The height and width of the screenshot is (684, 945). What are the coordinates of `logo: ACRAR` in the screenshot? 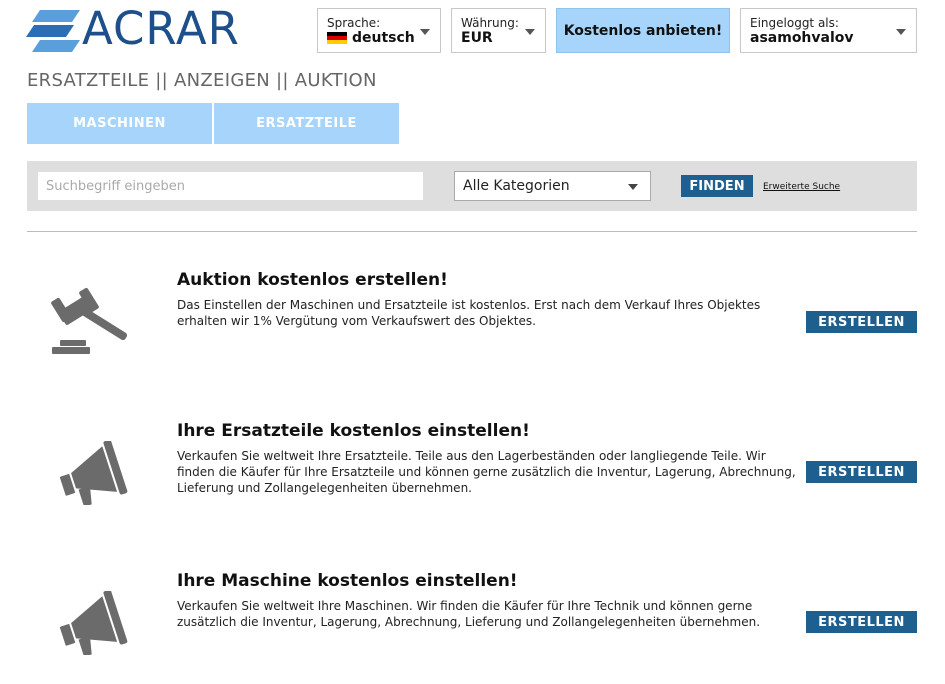 It's located at (154, 28).